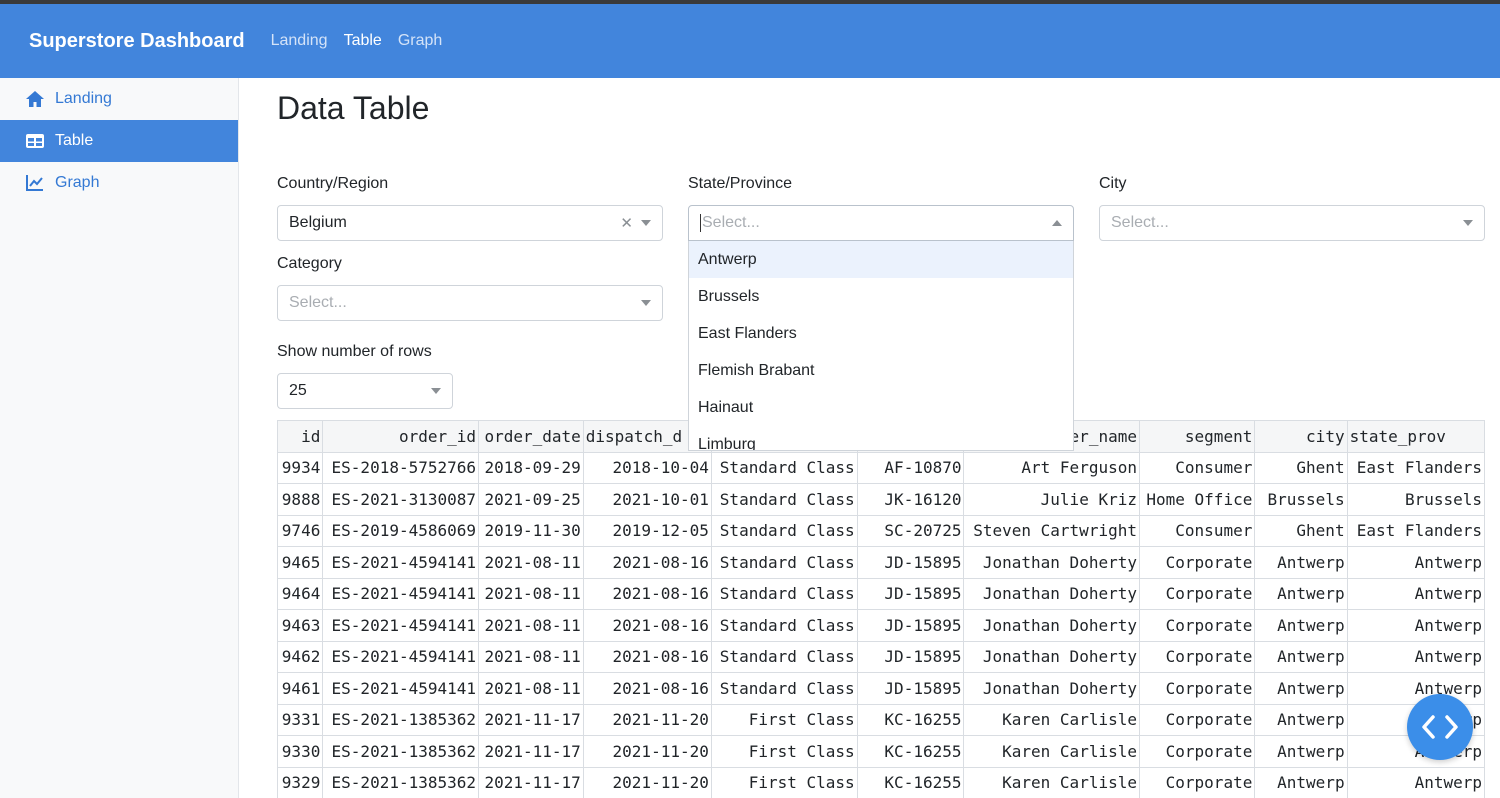 This screenshot has width=1500, height=798. What do you see at coordinates (881, 259) in the screenshot?
I see `dropdown-option-antwerp: Antwerp` at bounding box center [881, 259].